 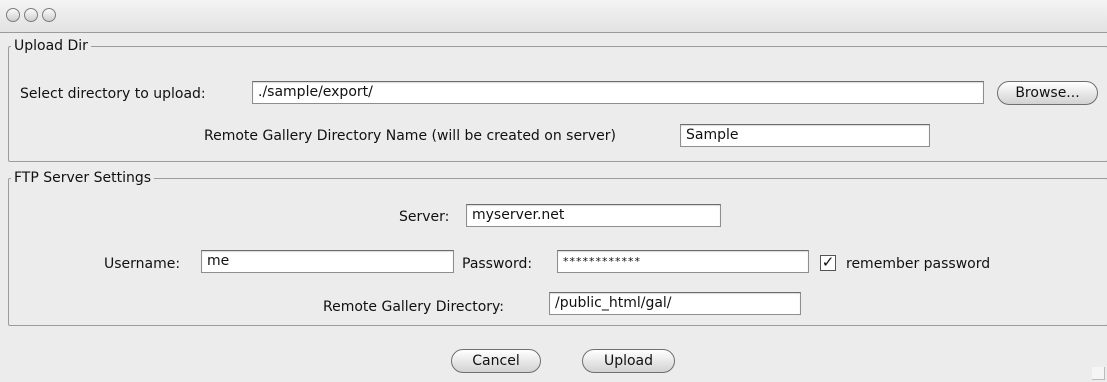 I want to click on zoom-window-icon, so click(x=49, y=15).